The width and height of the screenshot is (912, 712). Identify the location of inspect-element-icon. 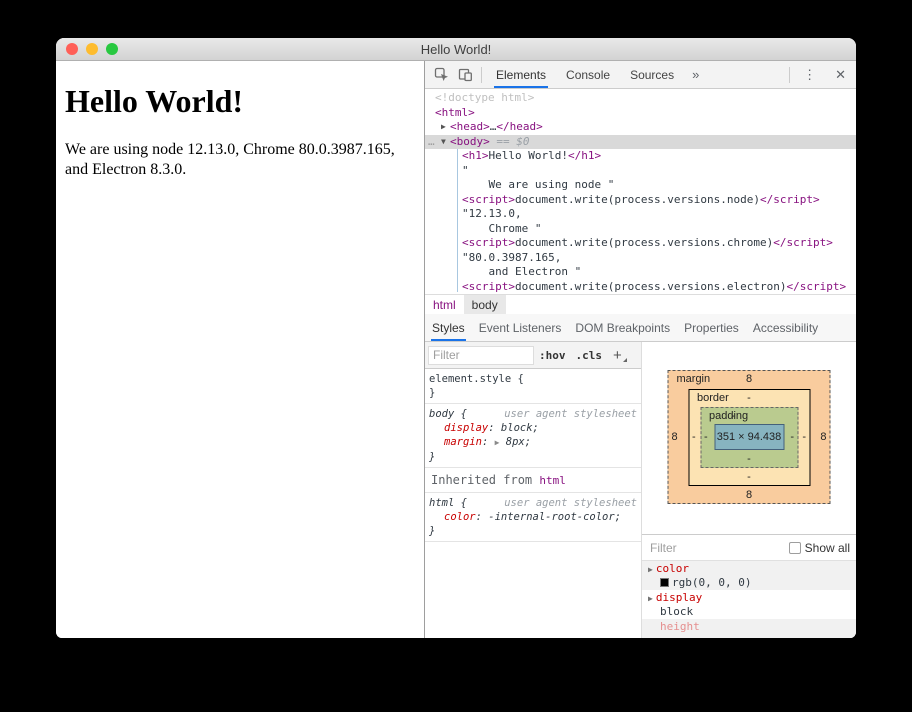
(441, 75).